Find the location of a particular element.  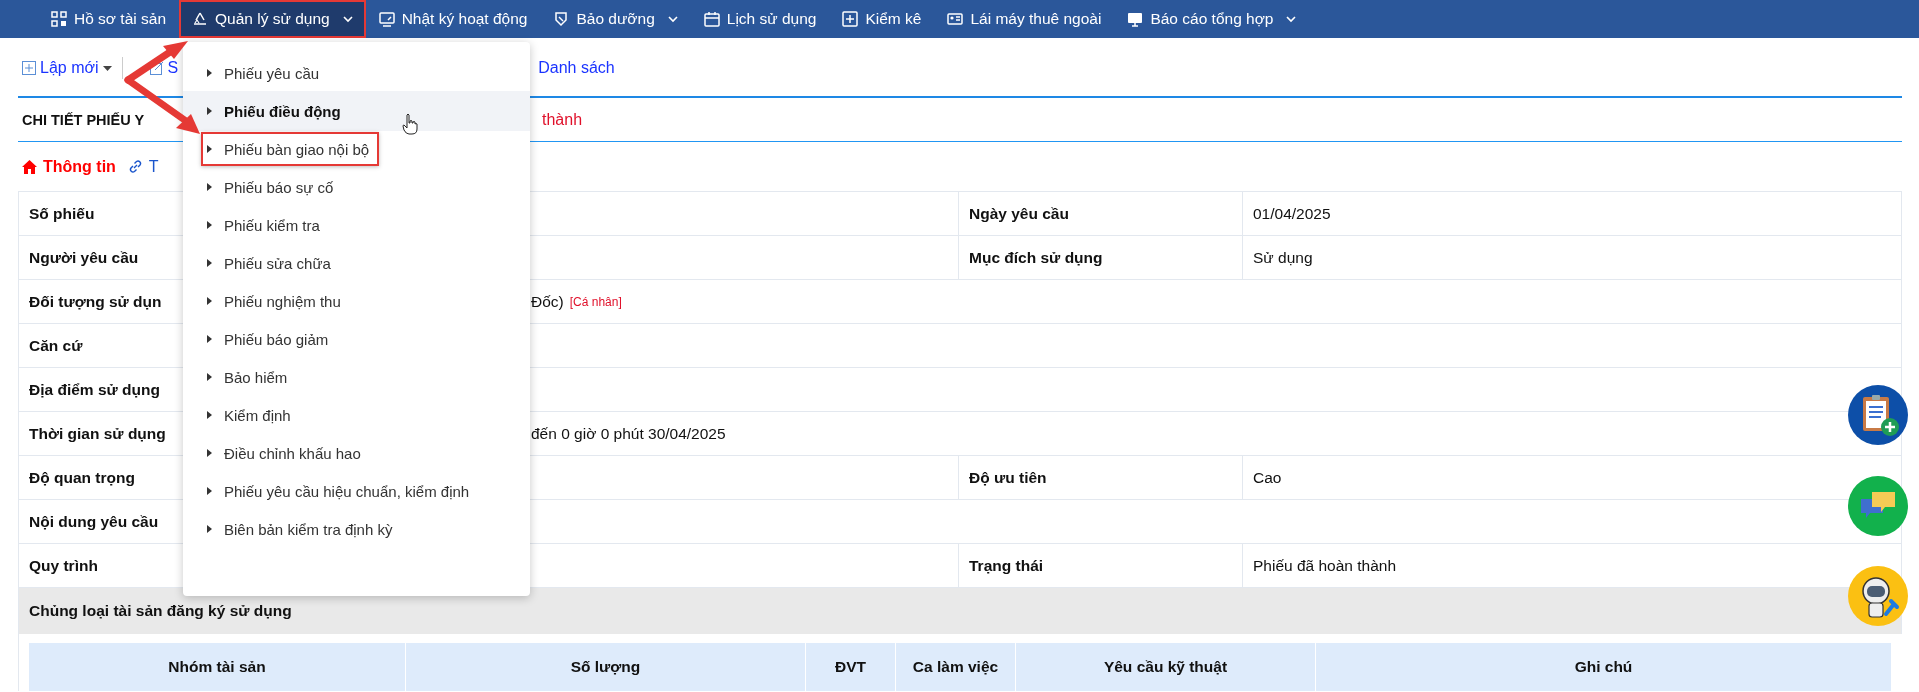

type-tag: [Cá nhân] is located at coordinates (595, 301).